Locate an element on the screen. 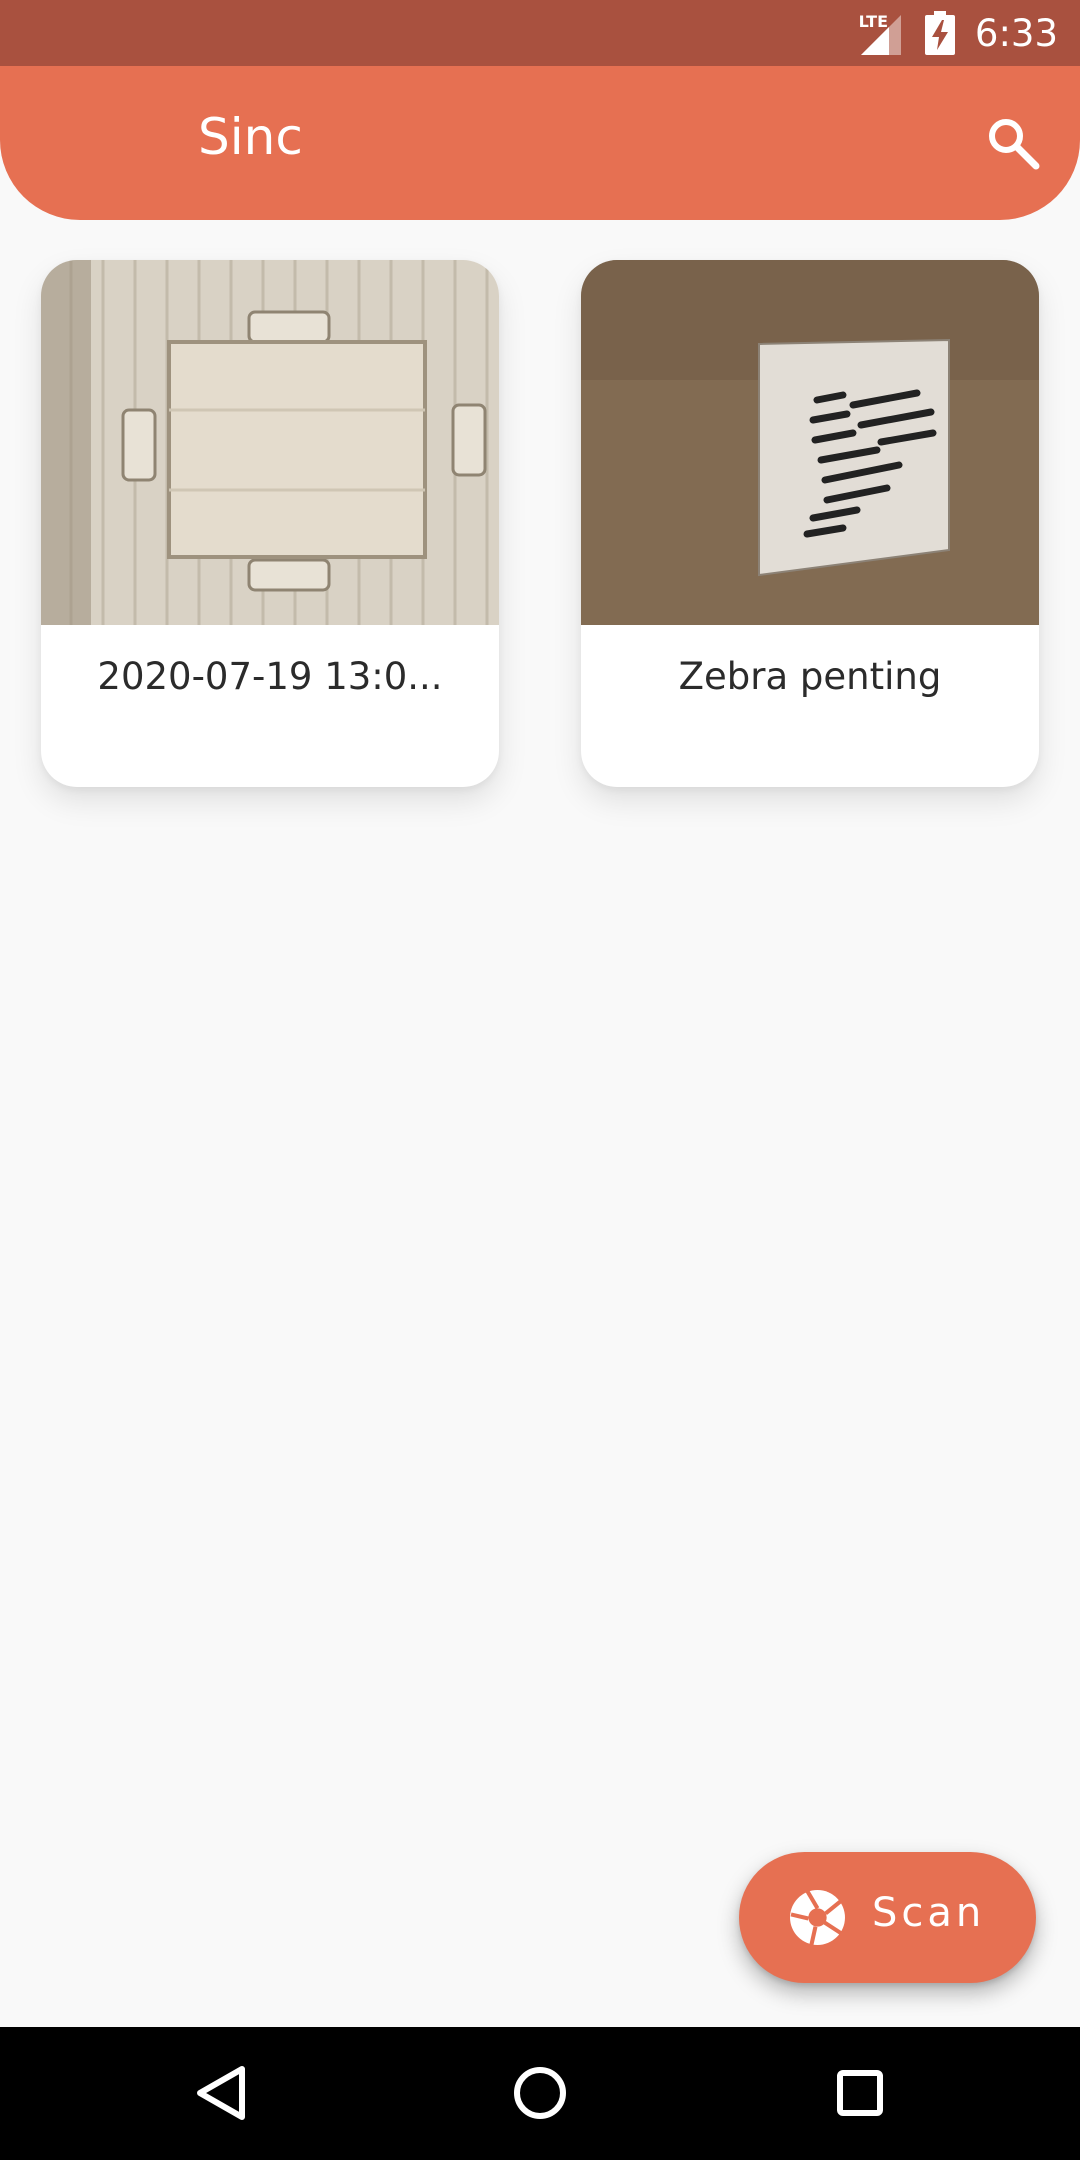 This screenshot has width=1080, height=2160. back-icon is located at coordinates (221, 2093).